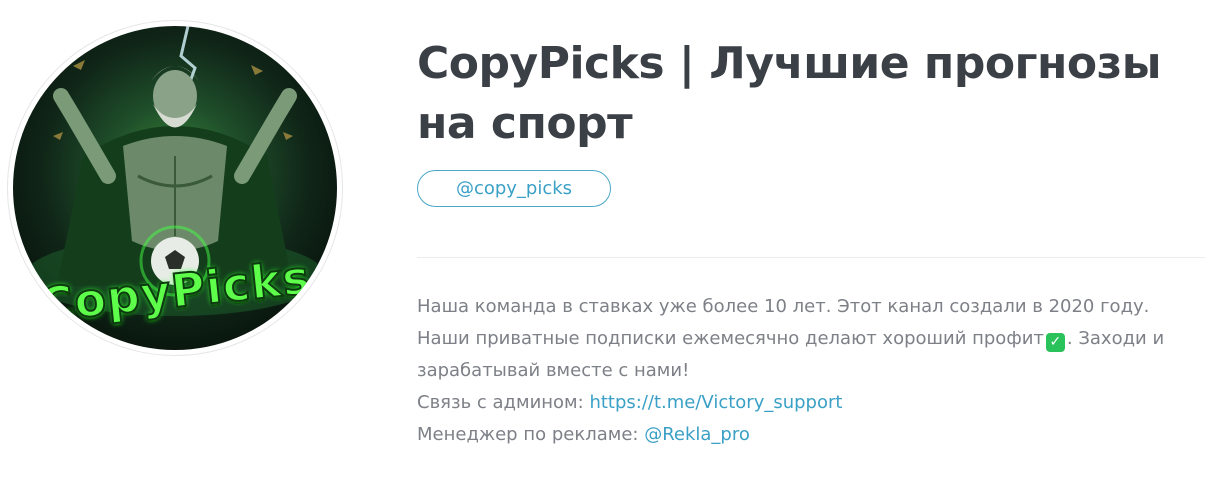 This screenshot has height=482, width=1211. I want to click on ads-manager-line: Менеджер по рекламе: @Rekla_pro, so click(812, 435).